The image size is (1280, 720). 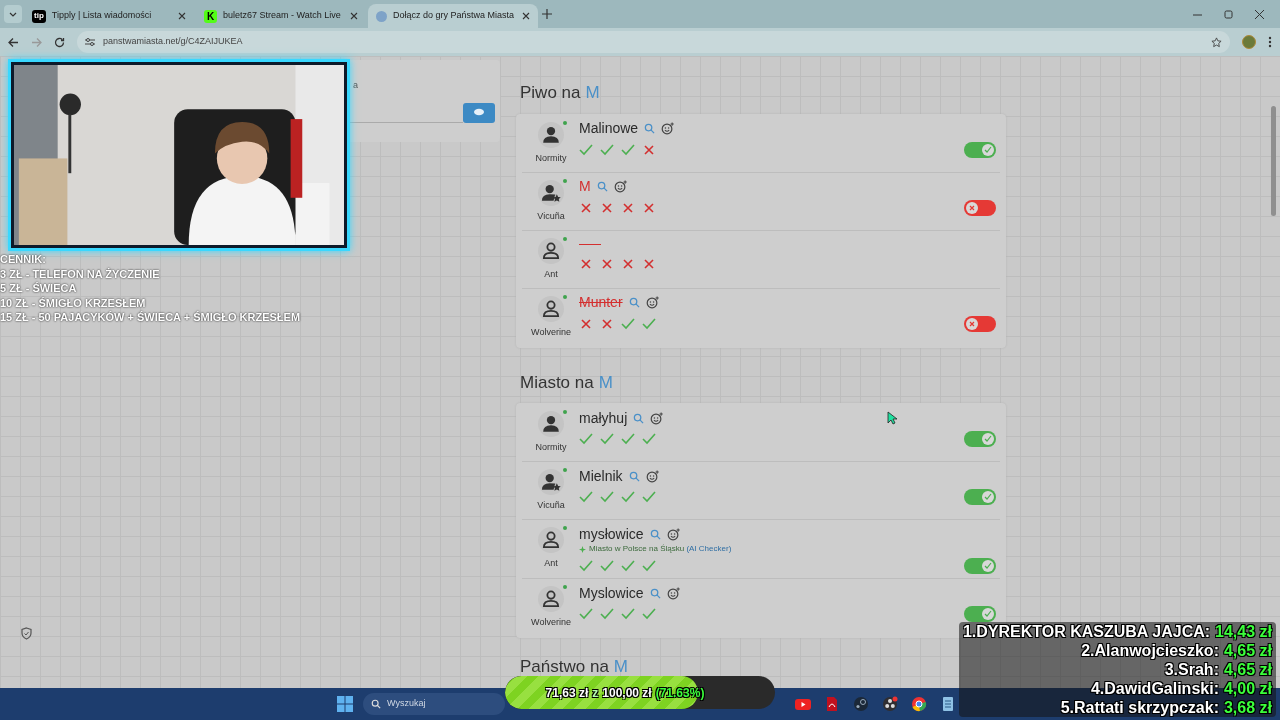 I want to click on ai-note: Miasto w Polsce na Śląsku (AI Checker), so click(x=660, y=549).